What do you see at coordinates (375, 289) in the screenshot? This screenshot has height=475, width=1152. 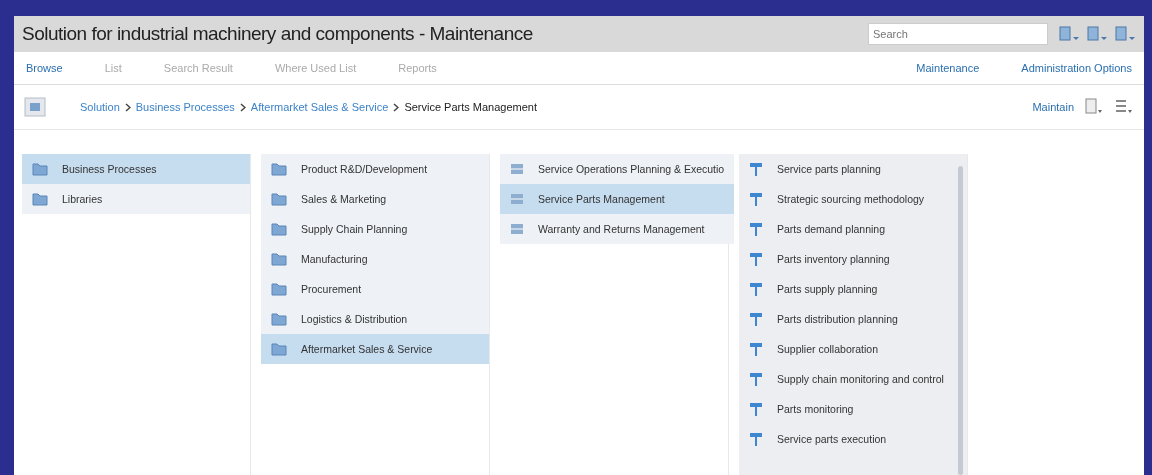 I see `list-item: Procurement` at bounding box center [375, 289].